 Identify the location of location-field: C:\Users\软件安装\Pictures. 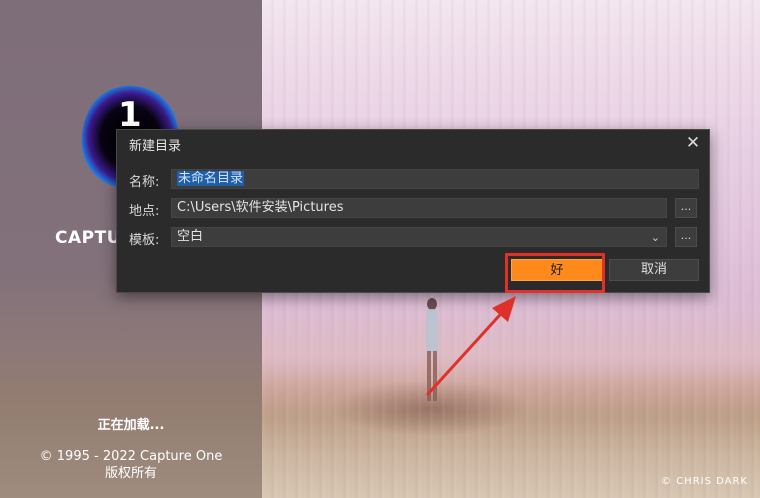
(419, 208).